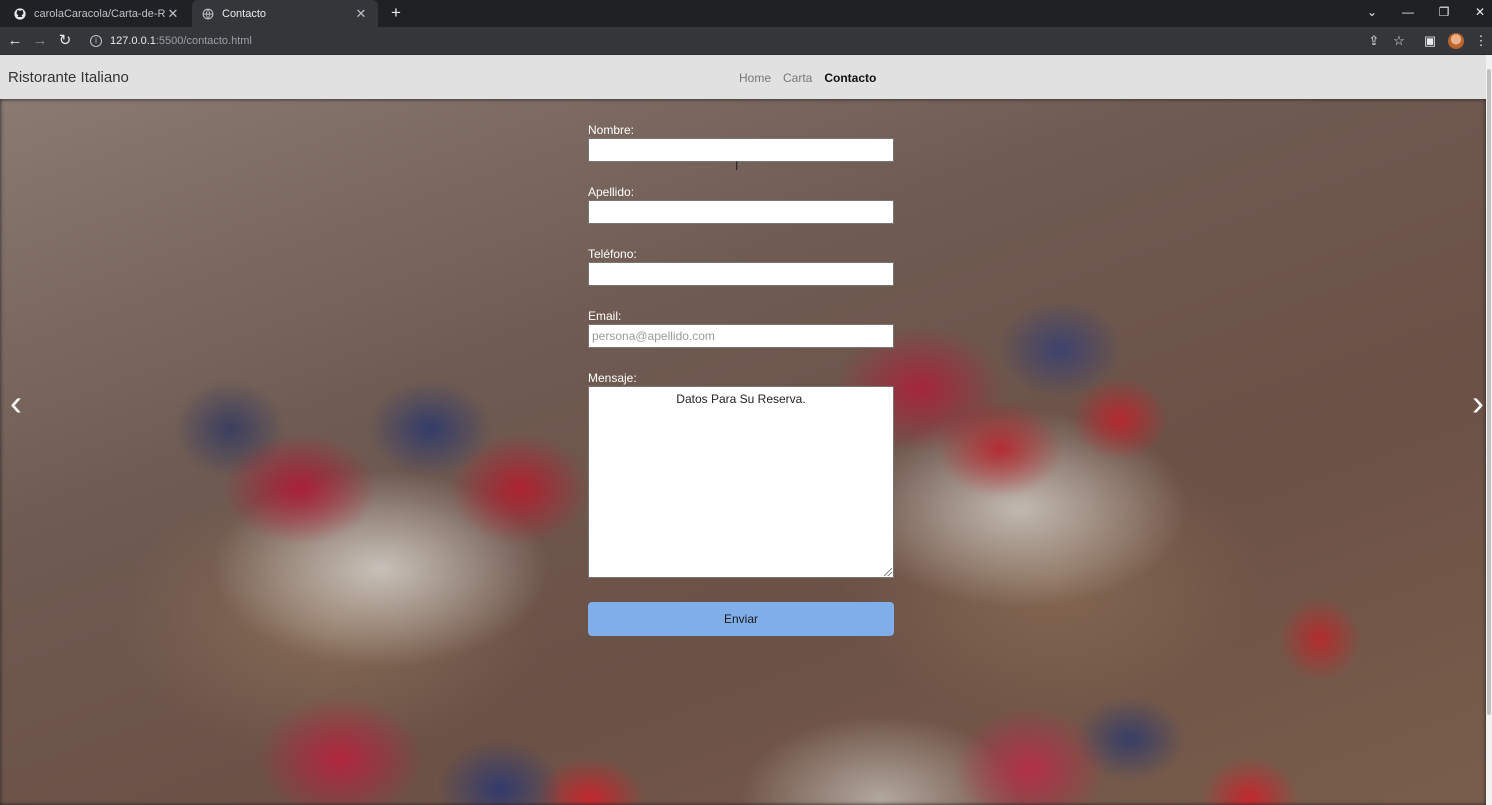 This screenshot has width=1492, height=805. Describe the element at coordinates (1481, 41) in the screenshot. I see `menu-kebab-icon: ⋮` at that location.